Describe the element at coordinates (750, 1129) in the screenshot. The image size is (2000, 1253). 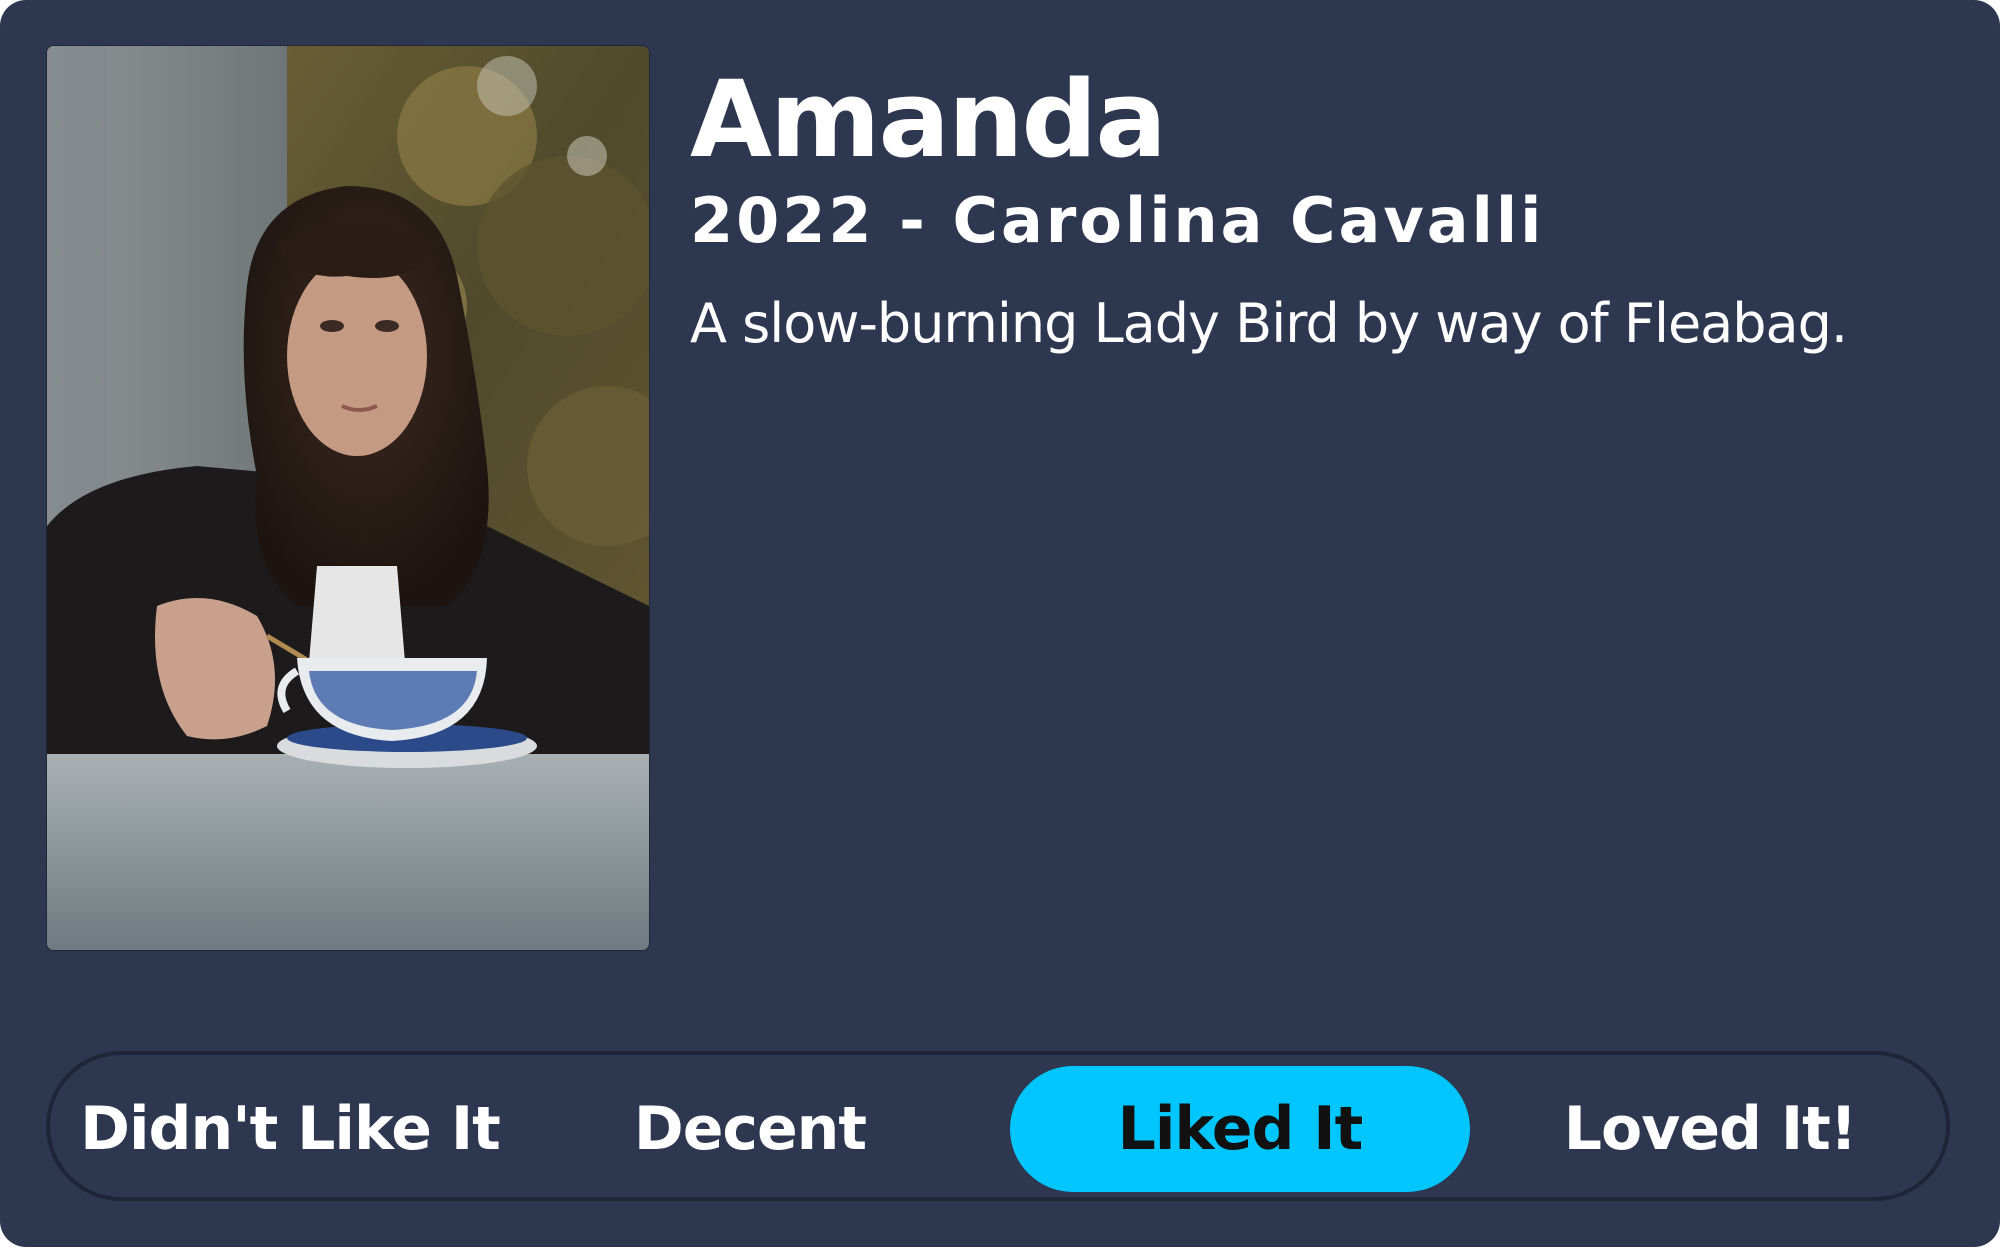
I see `rating-option-decent: Decent` at that location.